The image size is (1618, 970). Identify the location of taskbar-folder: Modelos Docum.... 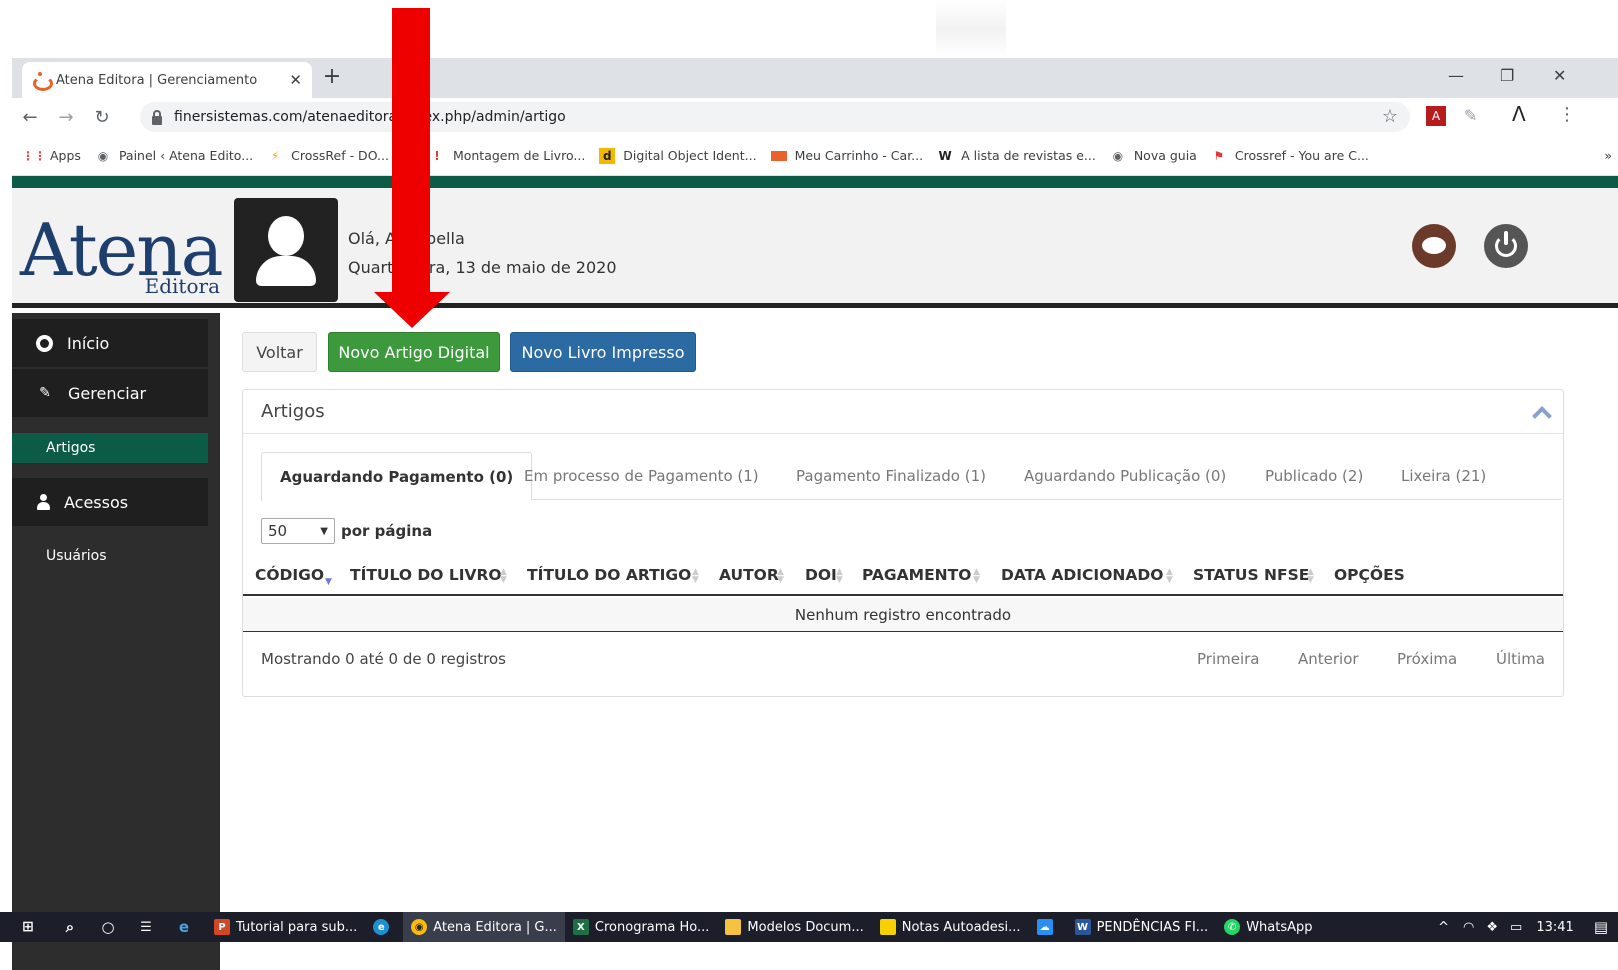
(794, 927).